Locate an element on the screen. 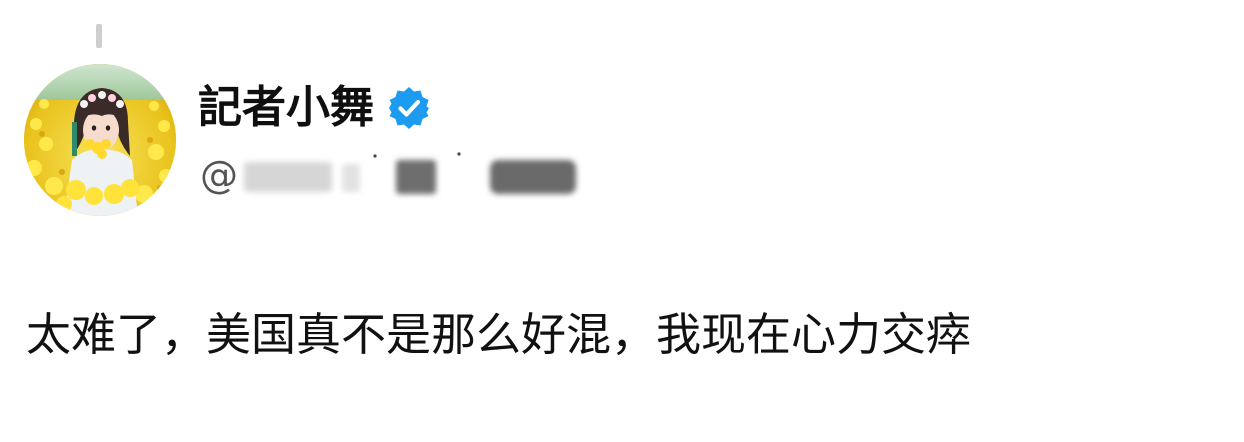 This screenshot has height=442, width=1244. avatar is located at coordinates (100, 140).